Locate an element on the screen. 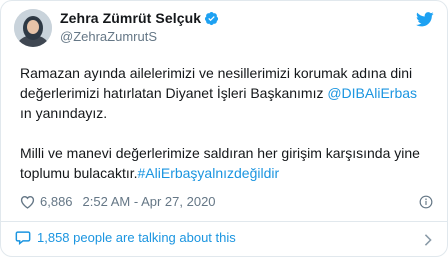 The height and width of the screenshot is (257, 448). heart-icon is located at coordinates (27, 202).